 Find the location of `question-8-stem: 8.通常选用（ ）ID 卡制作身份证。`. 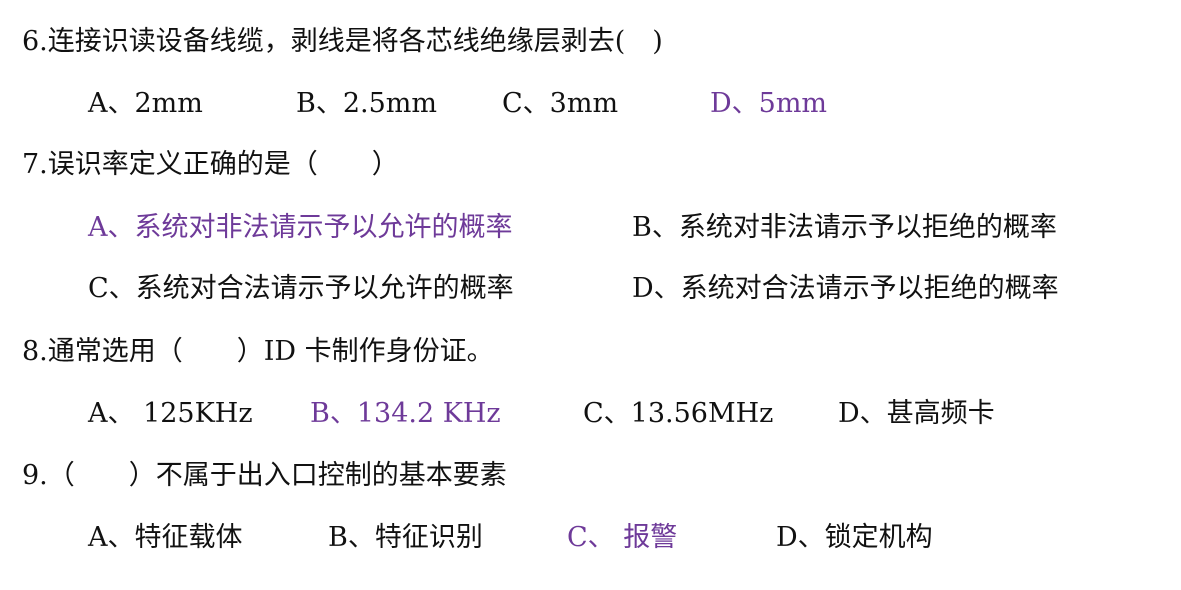

question-8-stem: 8.通常选用（ ）ID 卡制作身份证。 is located at coordinates (258, 351).